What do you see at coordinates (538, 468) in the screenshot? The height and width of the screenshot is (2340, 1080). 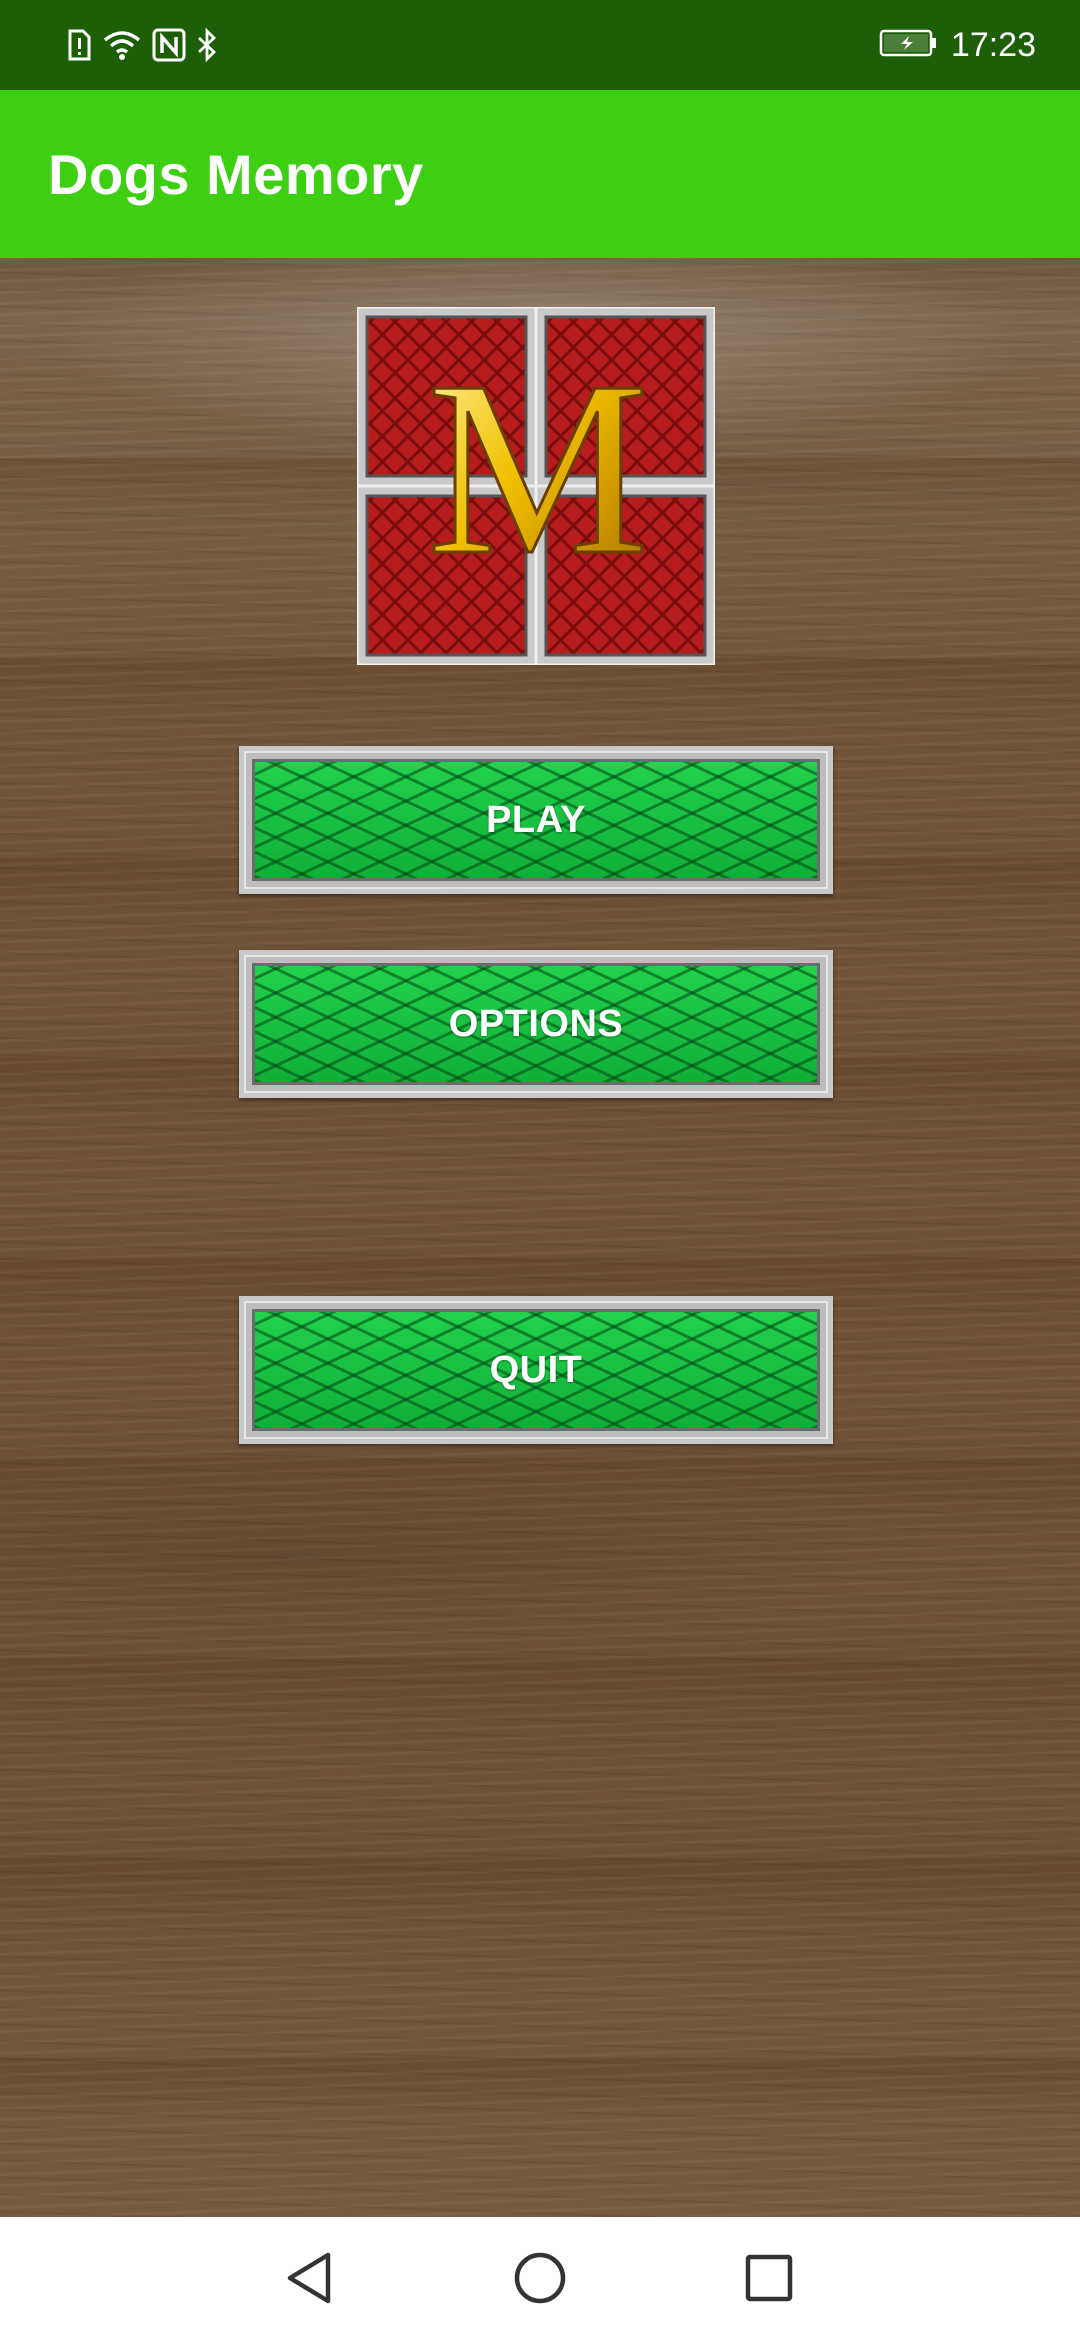 I see `logo-letter: M` at bounding box center [538, 468].